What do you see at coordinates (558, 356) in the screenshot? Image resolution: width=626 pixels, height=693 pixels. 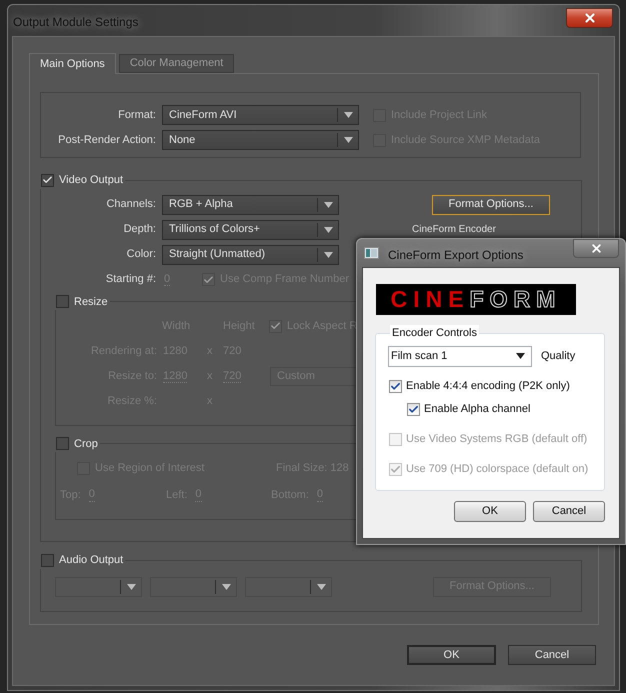 I see `quality-label: Quality` at bounding box center [558, 356].